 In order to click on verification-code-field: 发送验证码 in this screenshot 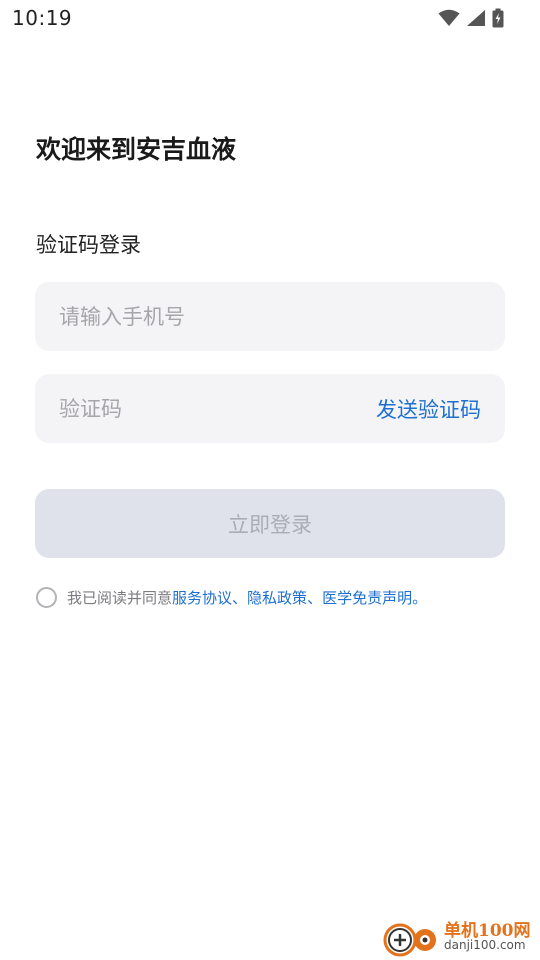, I will do `click(270, 408)`.